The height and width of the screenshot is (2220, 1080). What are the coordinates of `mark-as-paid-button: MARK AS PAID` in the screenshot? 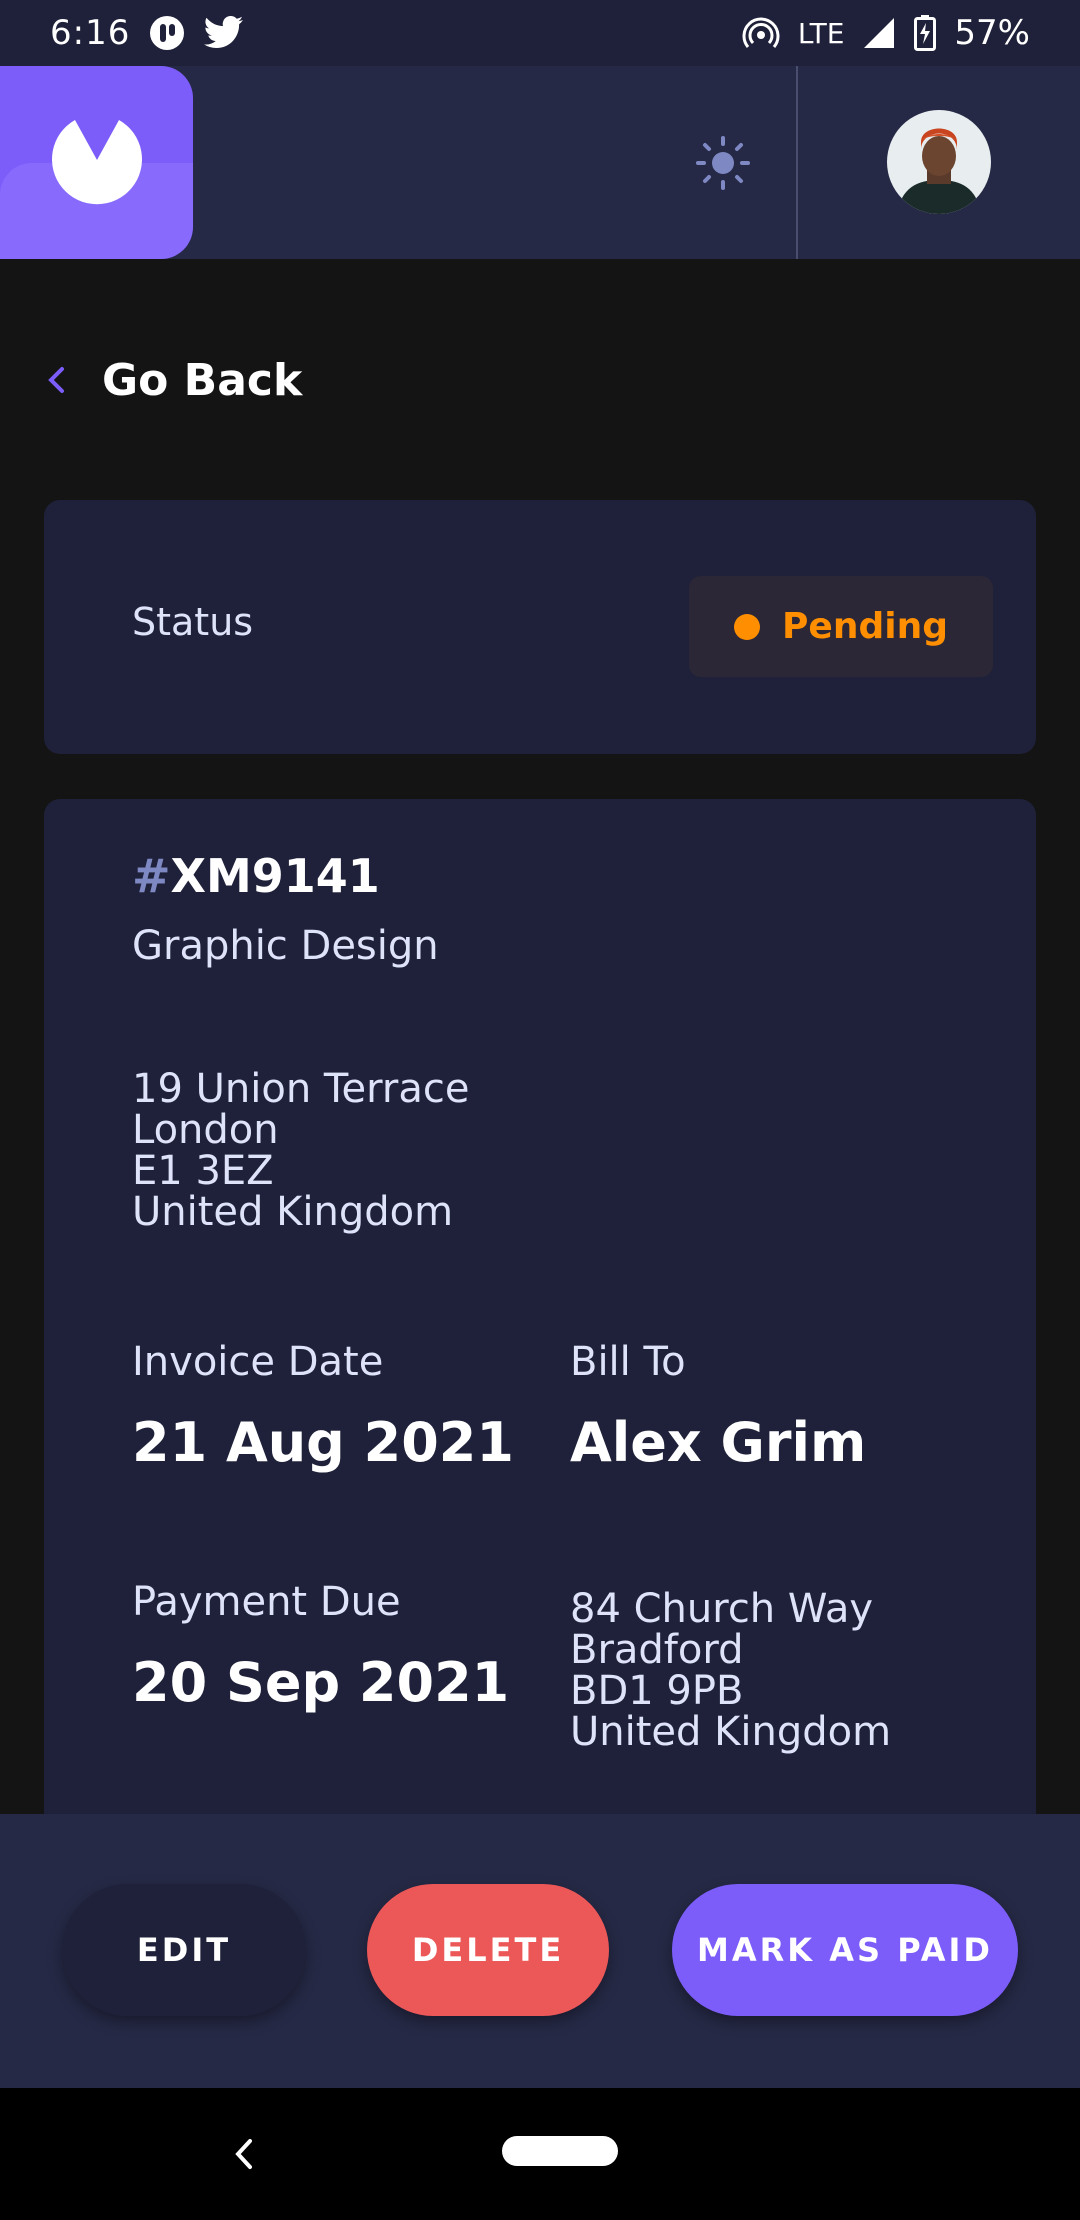 It's located at (845, 1950).